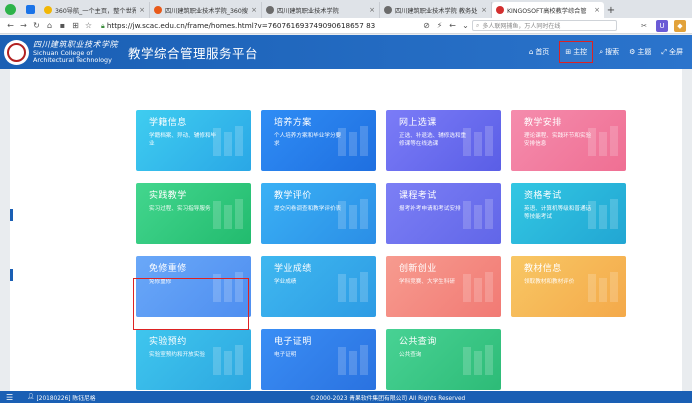  What do you see at coordinates (427, 282) in the screenshot?
I see `tile-description: 学科竞赛、大学生科研` at bounding box center [427, 282].